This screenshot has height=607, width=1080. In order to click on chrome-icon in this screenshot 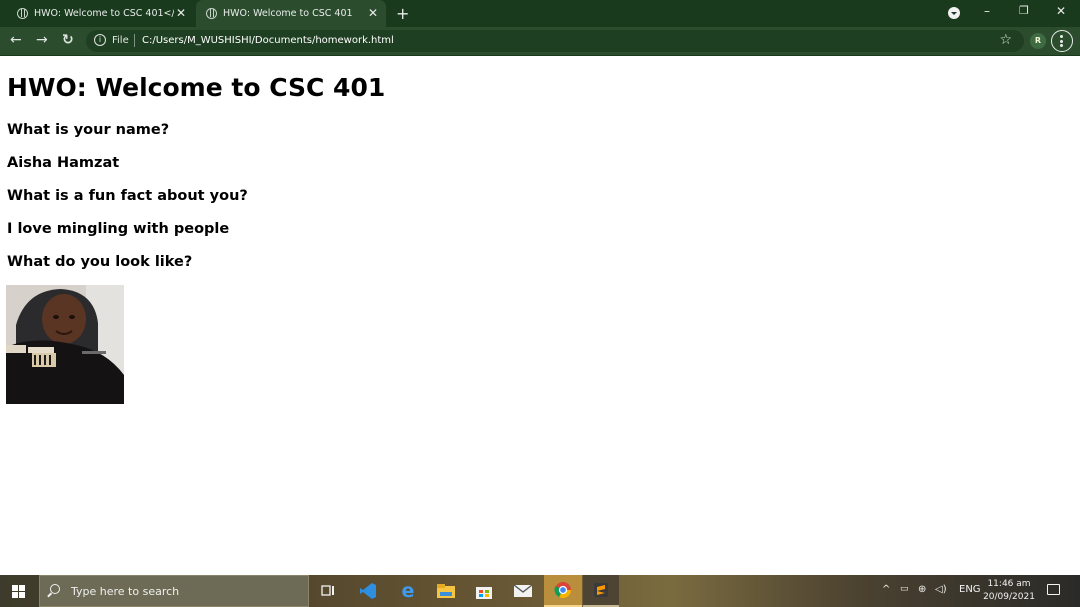, I will do `click(563, 591)`.